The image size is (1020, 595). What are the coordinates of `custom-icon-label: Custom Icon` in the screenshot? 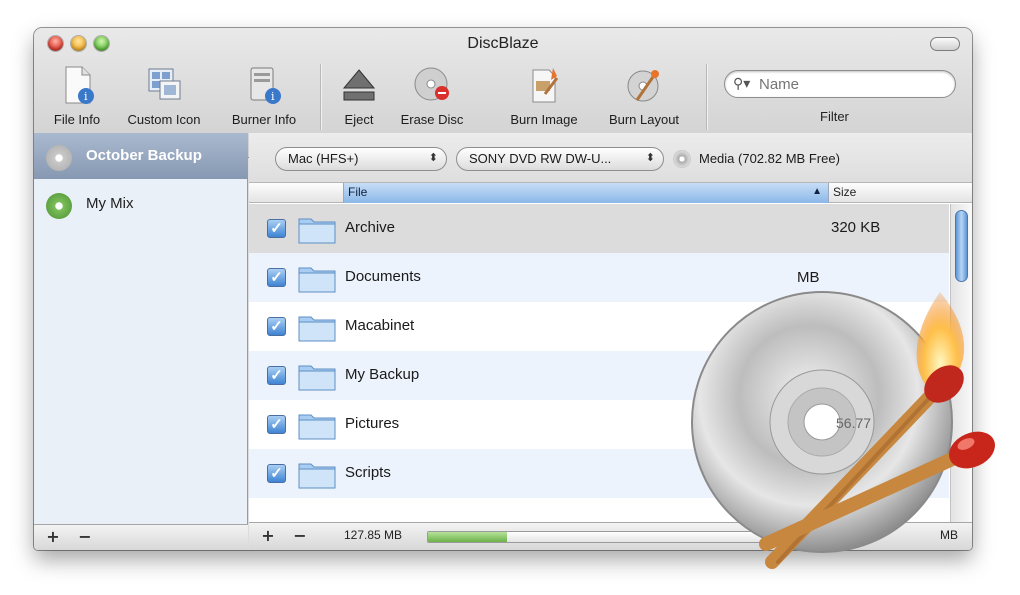 It's located at (164, 119).